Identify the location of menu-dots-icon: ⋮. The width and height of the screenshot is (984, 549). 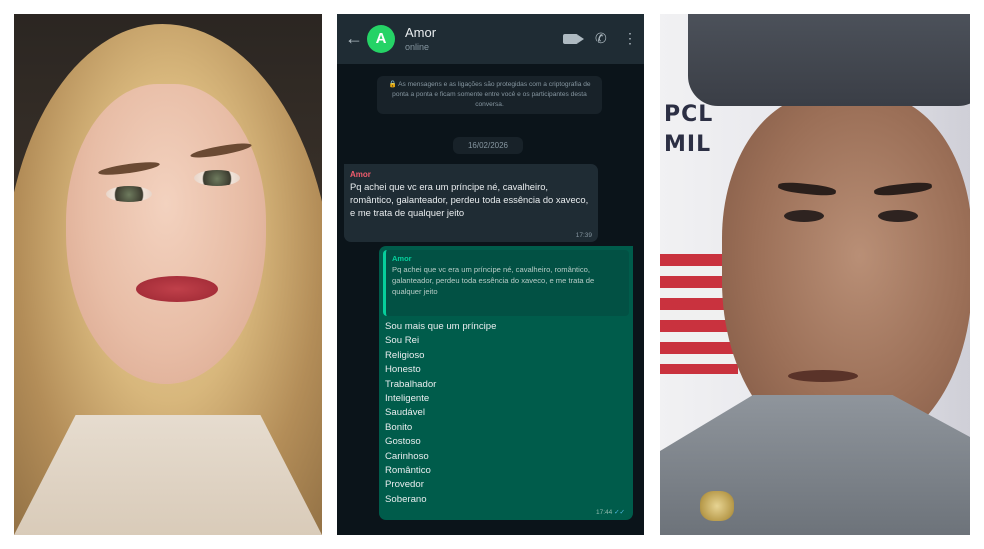
(630, 38).